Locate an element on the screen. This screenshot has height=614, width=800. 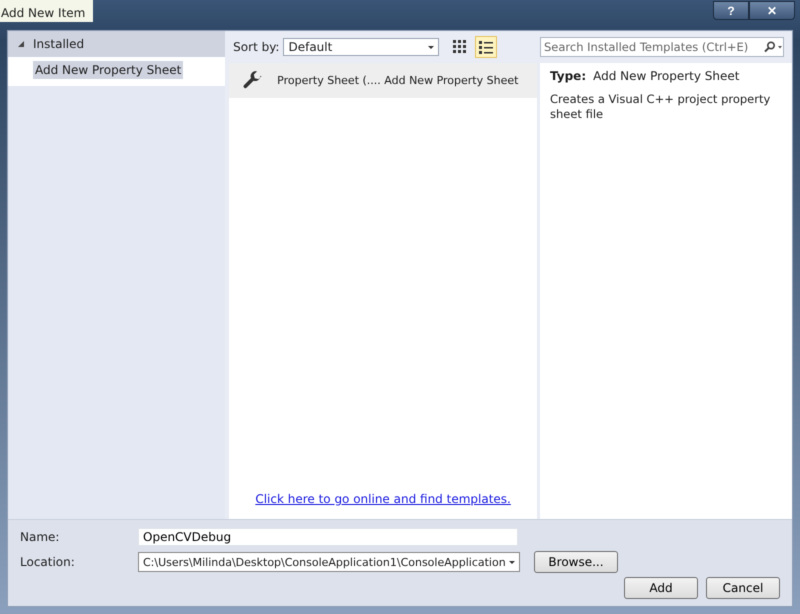
type-value: Add New Property Sheet is located at coordinates (666, 76).